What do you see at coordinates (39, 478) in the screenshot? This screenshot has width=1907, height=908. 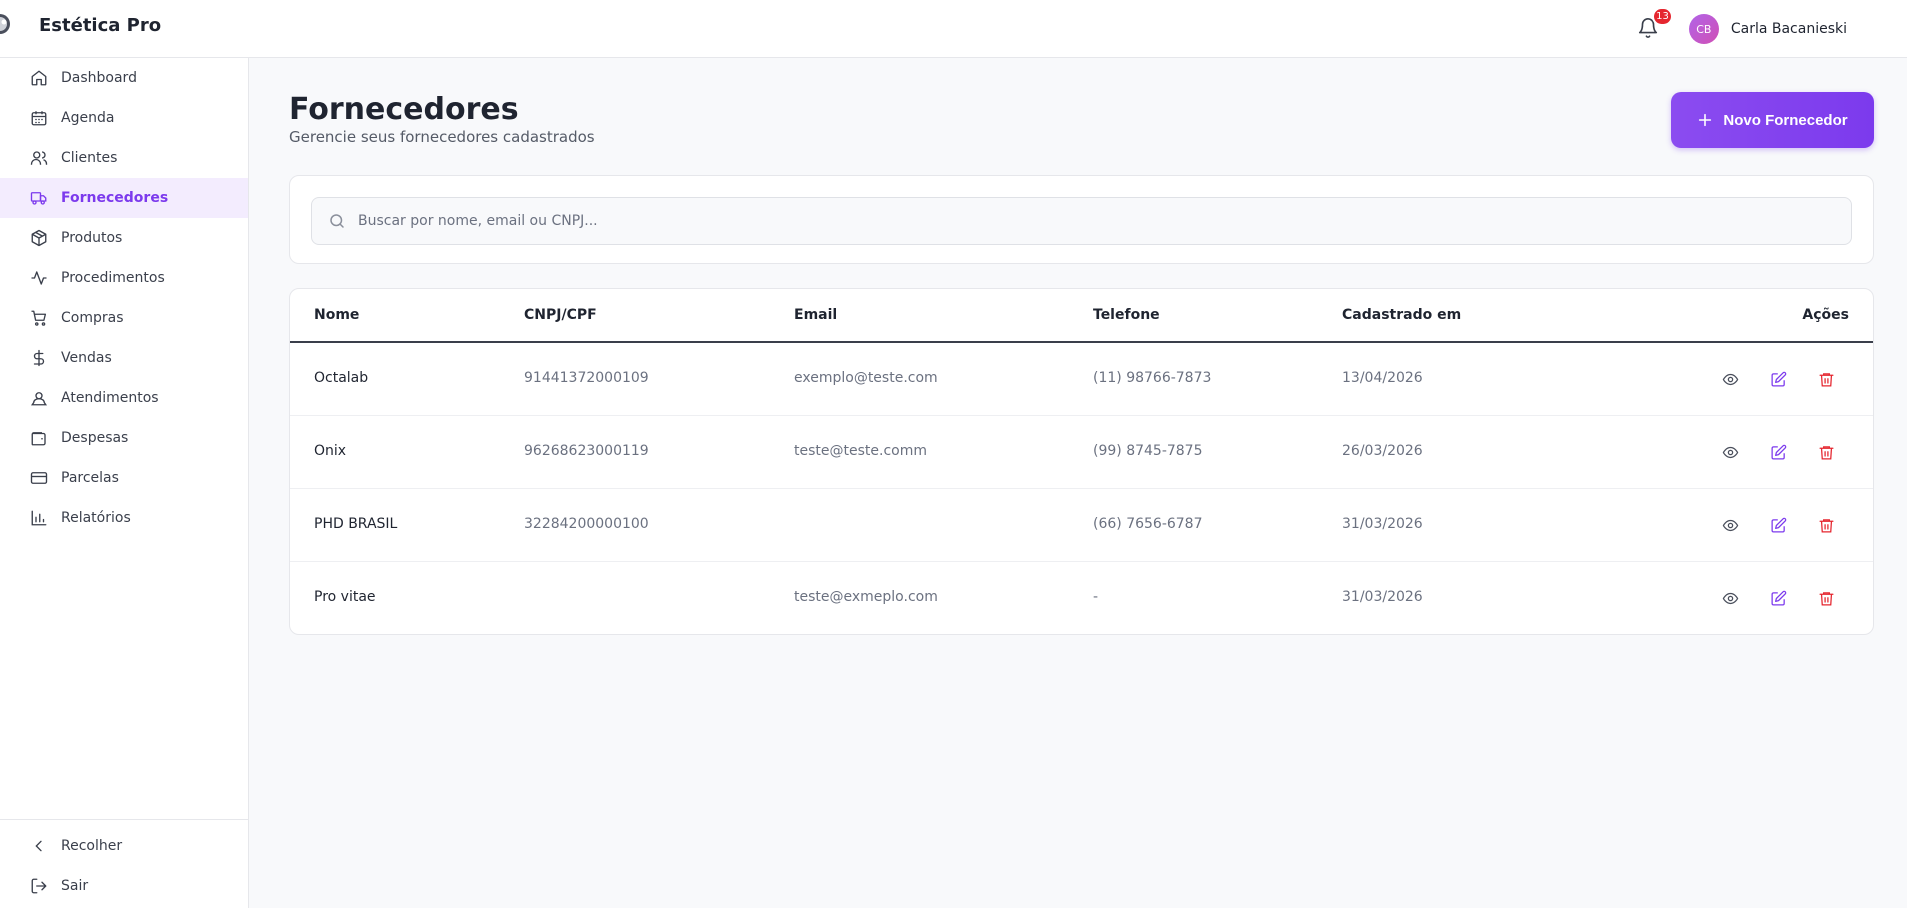 I see `credit-card-icon` at bounding box center [39, 478].